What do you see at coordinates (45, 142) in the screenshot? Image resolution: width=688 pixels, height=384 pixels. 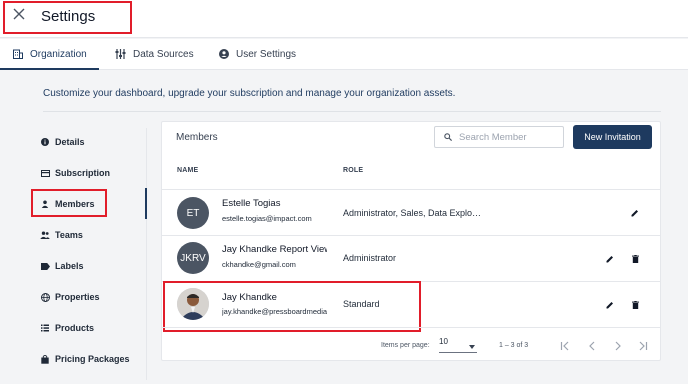 I see `info-icon` at bounding box center [45, 142].